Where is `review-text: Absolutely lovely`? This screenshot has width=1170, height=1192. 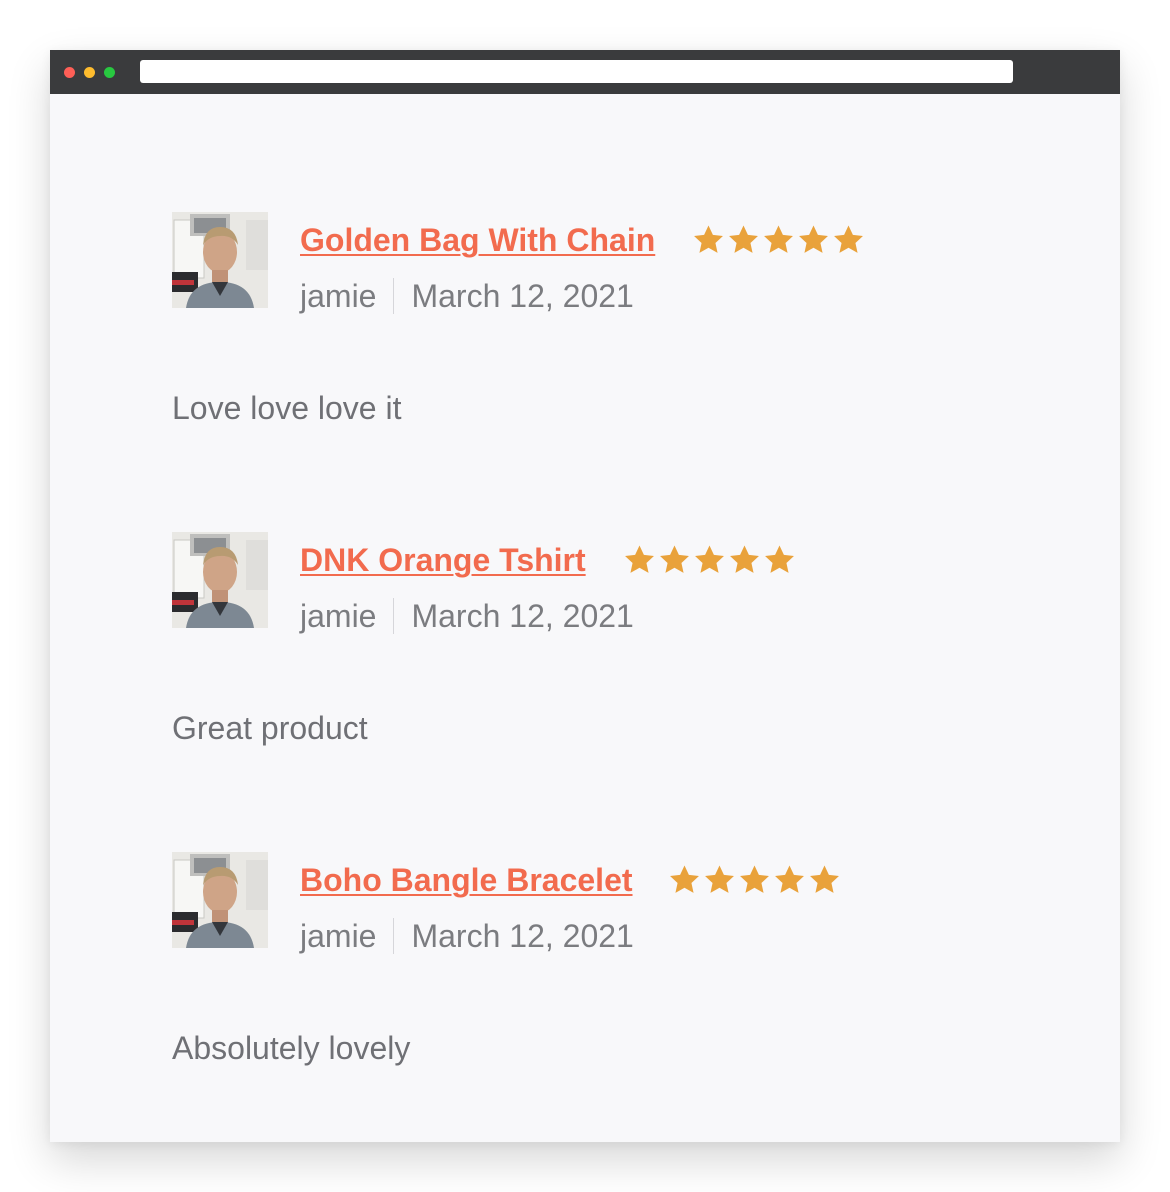 review-text: Absolutely lovely is located at coordinates (291, 1048).